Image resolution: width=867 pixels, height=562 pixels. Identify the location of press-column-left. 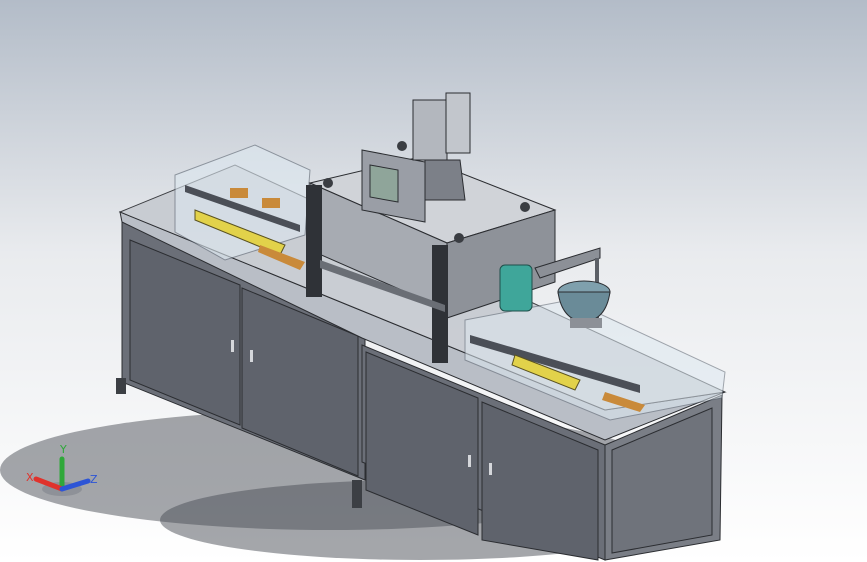
(314, 241).